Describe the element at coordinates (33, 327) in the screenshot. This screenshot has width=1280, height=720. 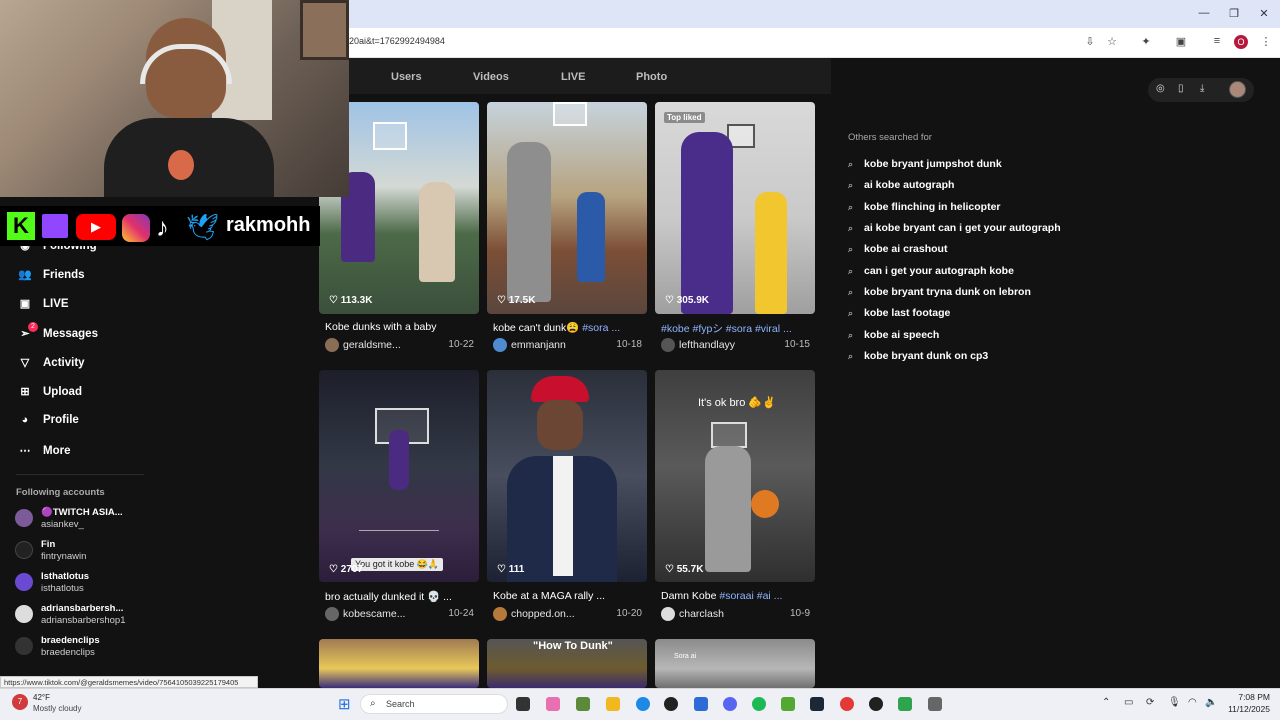
I see `messages-badge: 2` at that location.